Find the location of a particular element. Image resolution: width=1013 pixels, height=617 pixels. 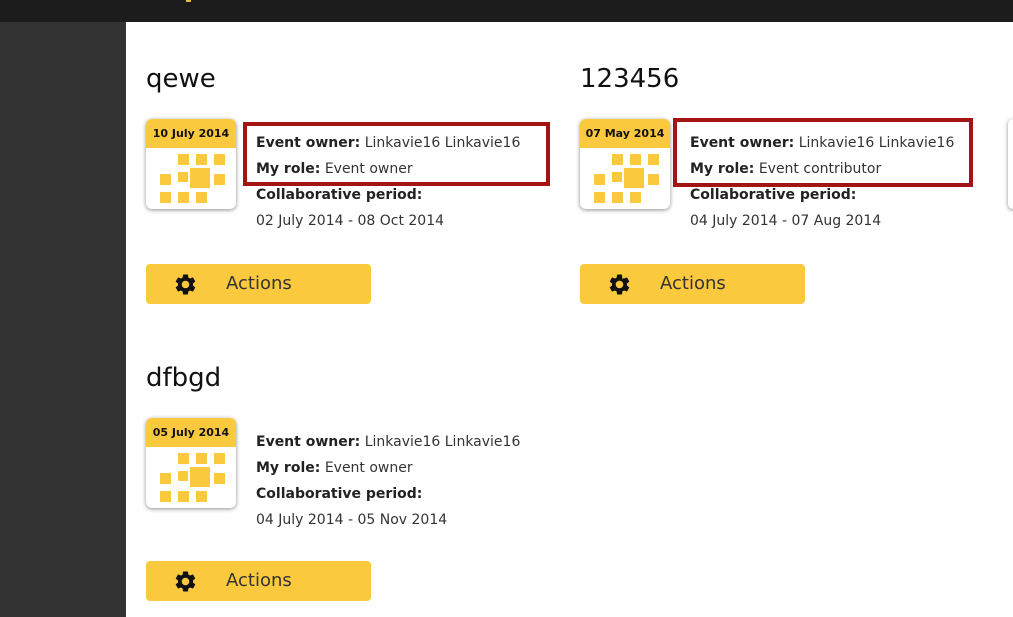

event-owner-row: Event owner: Linkavie16 Linkavie16 is located at coordinates (388, 442).